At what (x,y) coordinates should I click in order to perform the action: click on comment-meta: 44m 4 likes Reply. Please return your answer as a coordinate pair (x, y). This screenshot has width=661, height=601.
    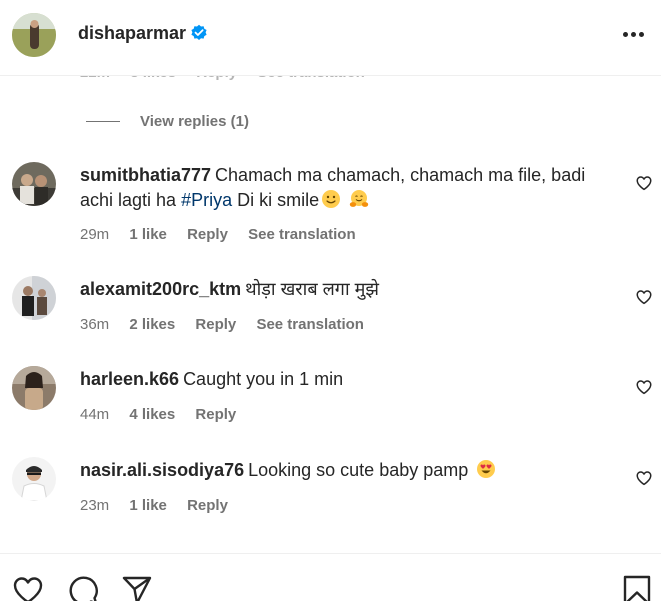
    Looking at the image, I should click on (166, 414).